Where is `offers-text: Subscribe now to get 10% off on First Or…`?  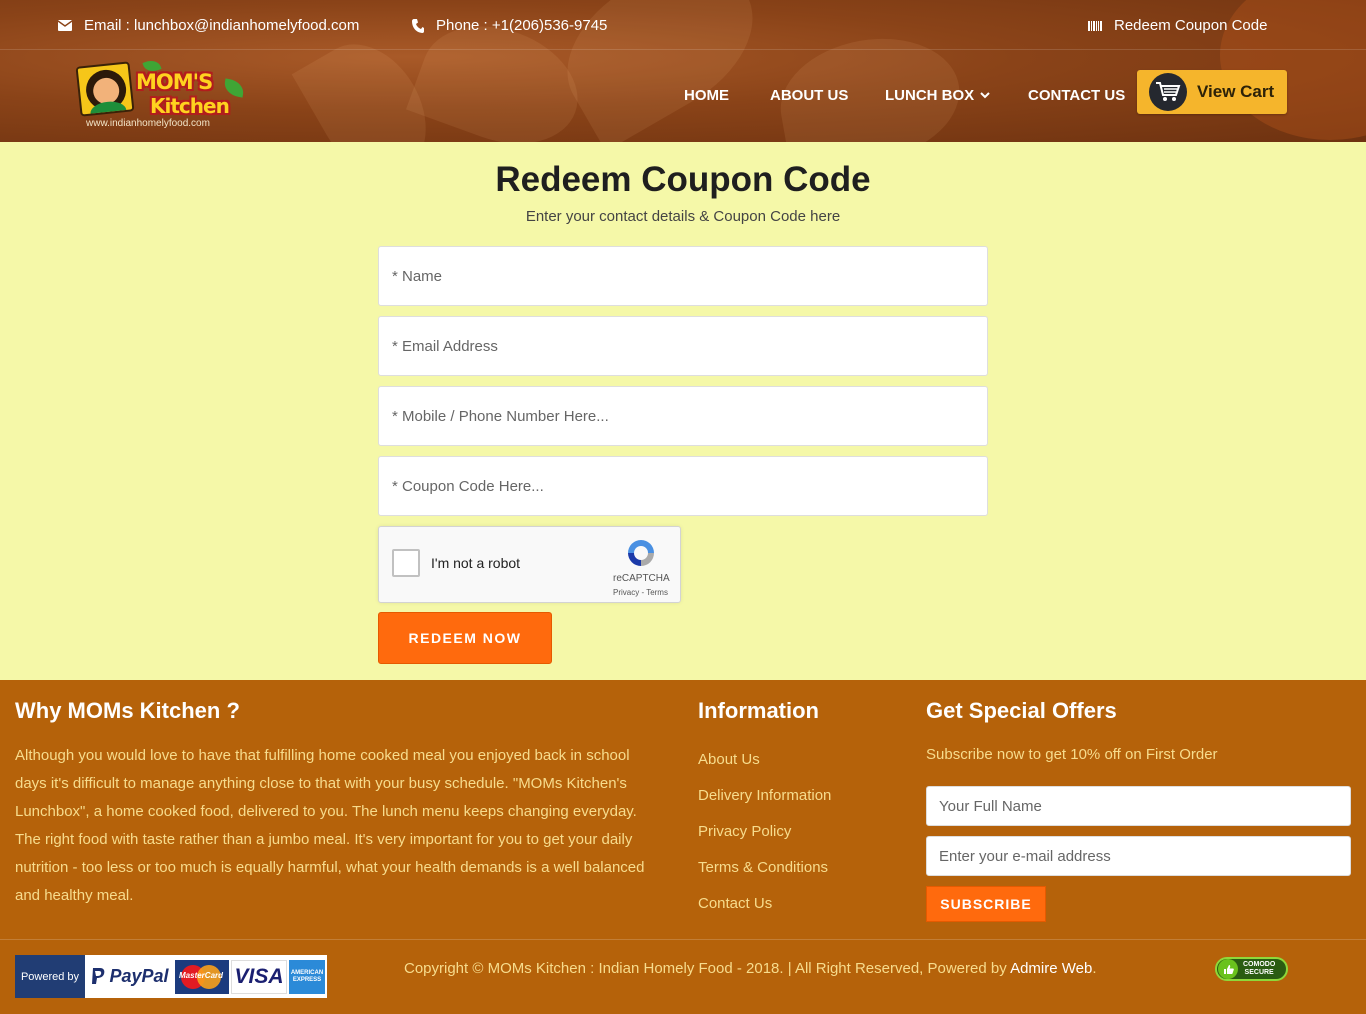
offers-text: Subscribe now to get 10% off on First Or… is located at coordinates (1072, 754).